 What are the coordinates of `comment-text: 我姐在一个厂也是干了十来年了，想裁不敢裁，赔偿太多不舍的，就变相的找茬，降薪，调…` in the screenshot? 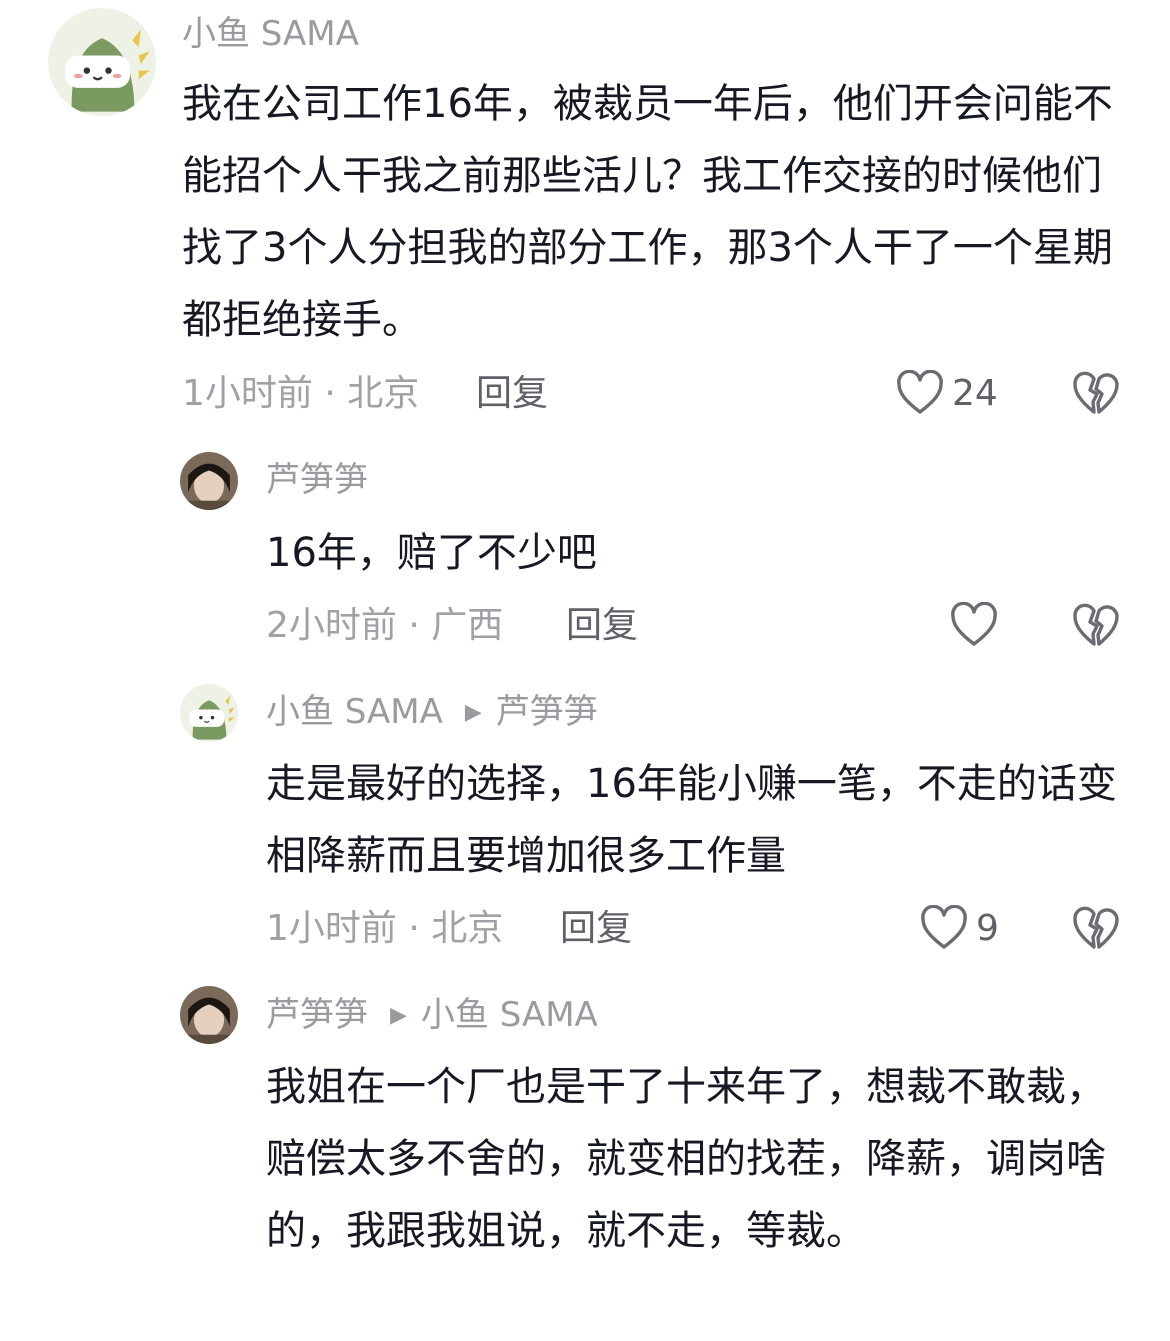 It's located at (686, 1159).